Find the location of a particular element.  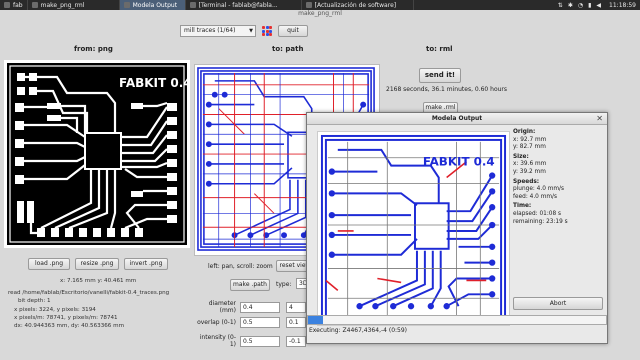

taskbar-task-update: [Actualización de software] is located at coordinates (358, 5).